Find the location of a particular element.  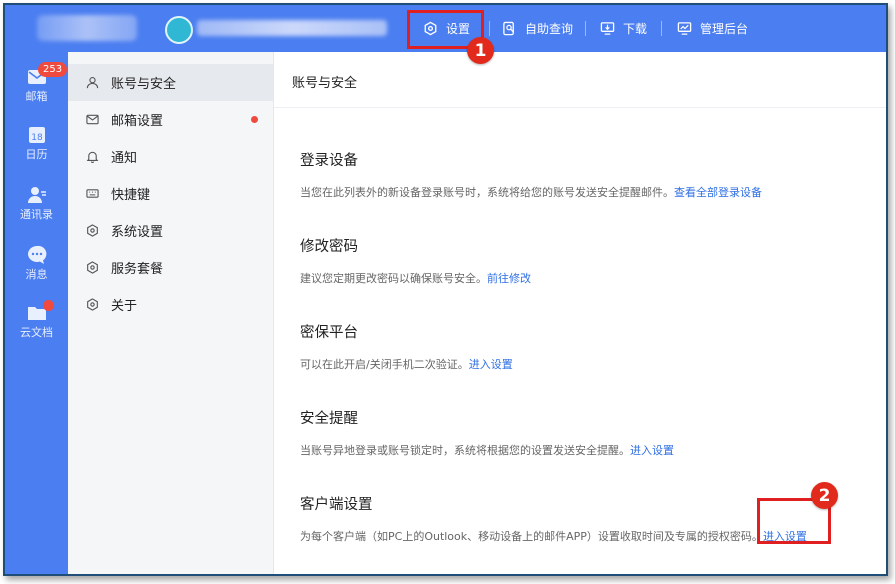

nav-admin-label: 管理后台 is located at coordinates (724, 29).